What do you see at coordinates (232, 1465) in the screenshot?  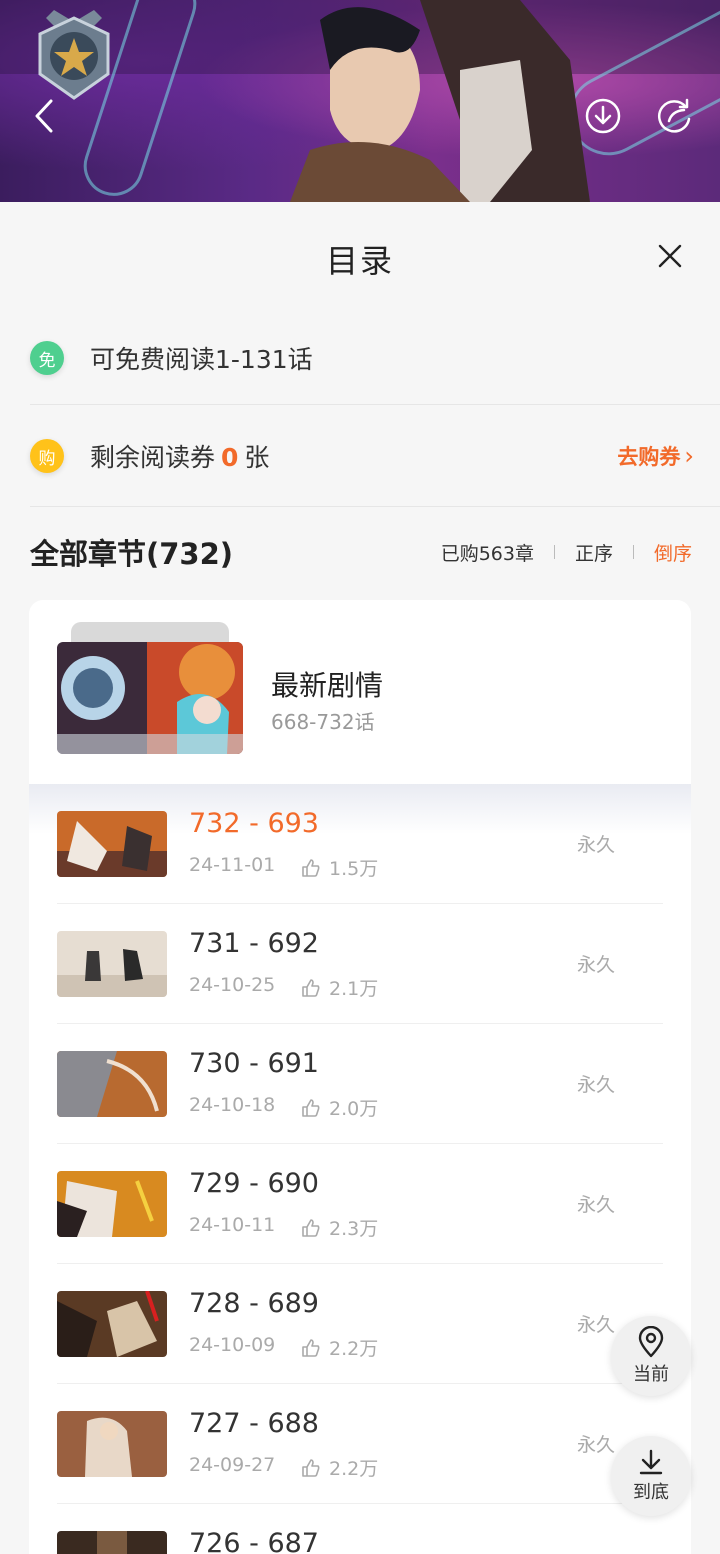 I see `chapter-date: 24-09-27` at bounding box center [232, 1465].